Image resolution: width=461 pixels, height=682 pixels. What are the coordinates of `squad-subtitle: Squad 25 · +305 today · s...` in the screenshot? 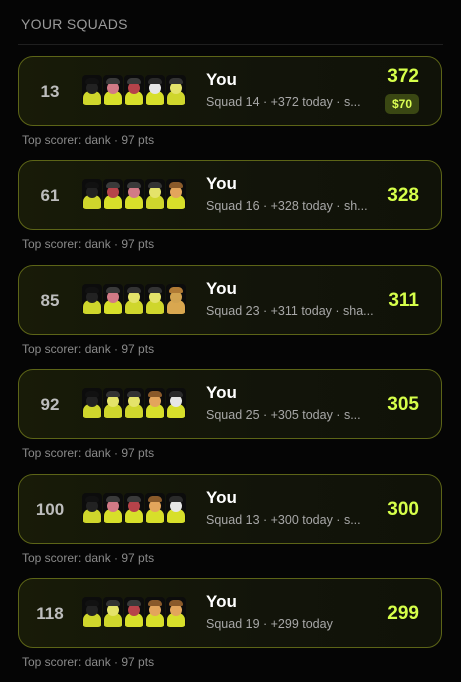 It's located at (283, 415).